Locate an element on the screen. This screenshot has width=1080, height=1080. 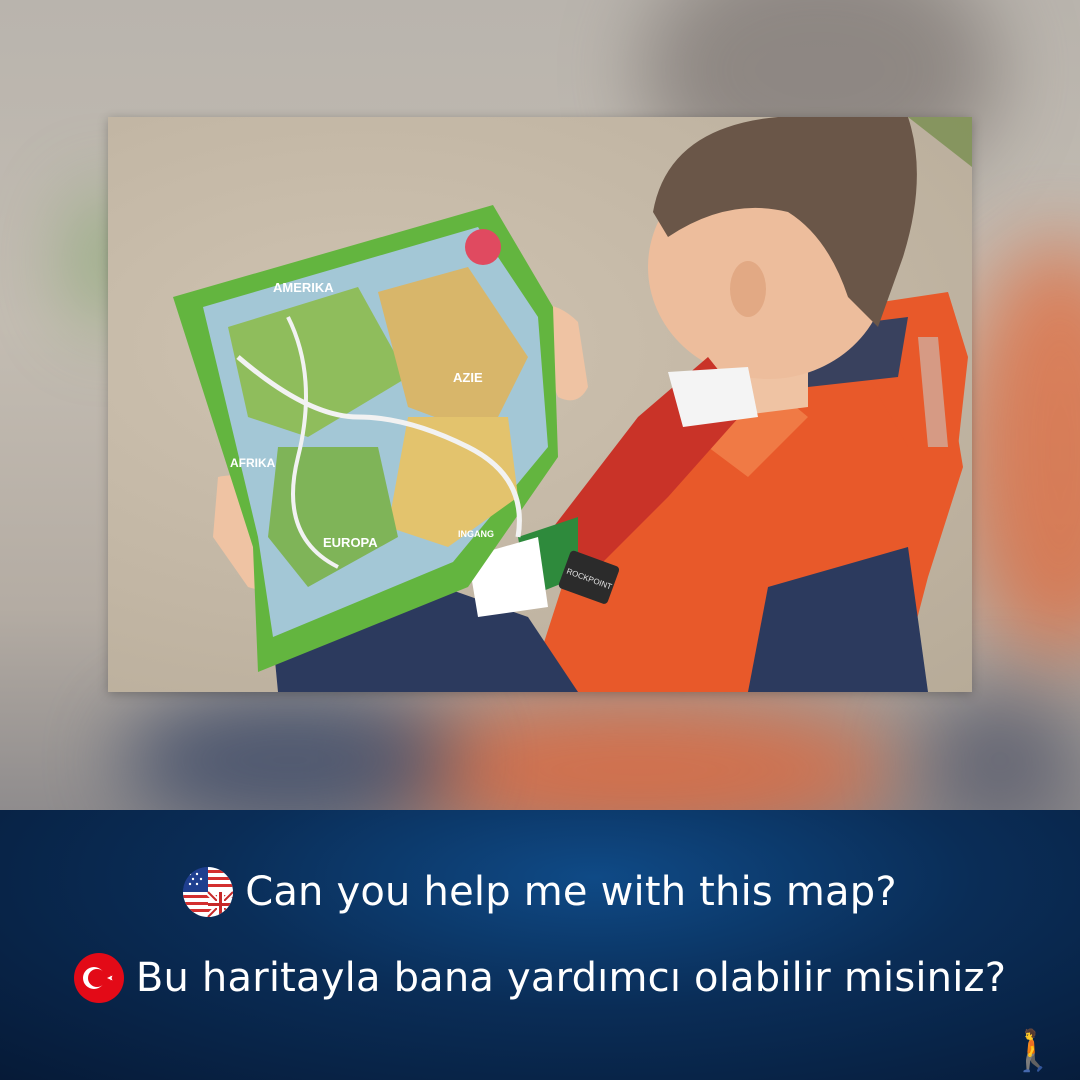
map-label-ingang: INGANG is located at coordinates (476, 534).